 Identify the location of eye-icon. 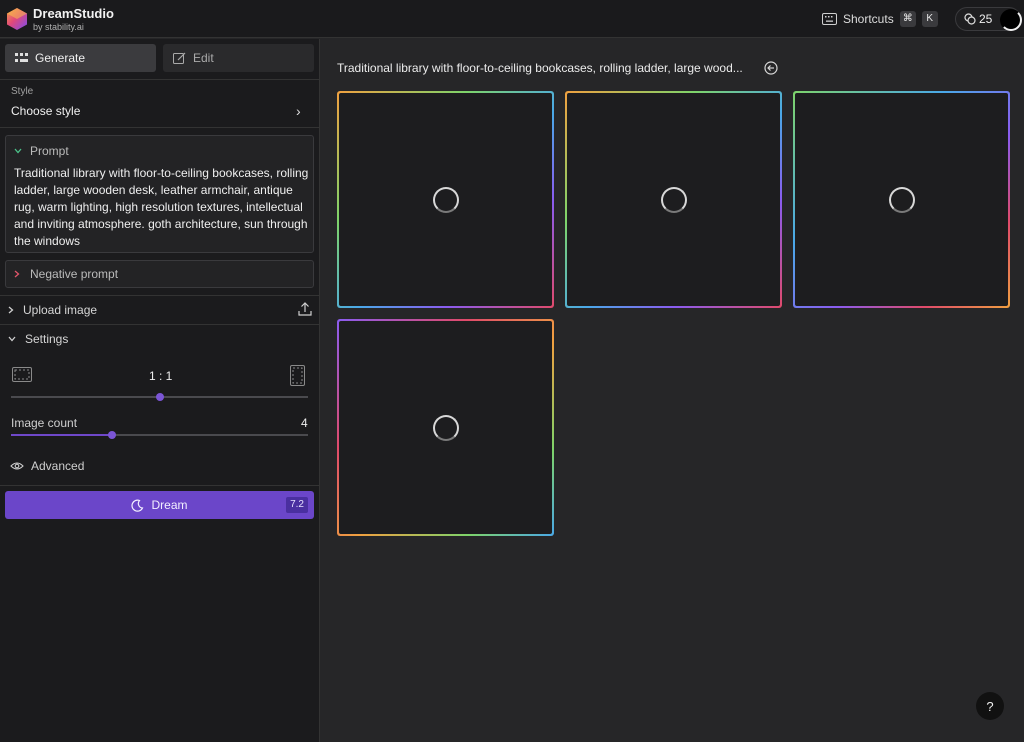
(17, 466).